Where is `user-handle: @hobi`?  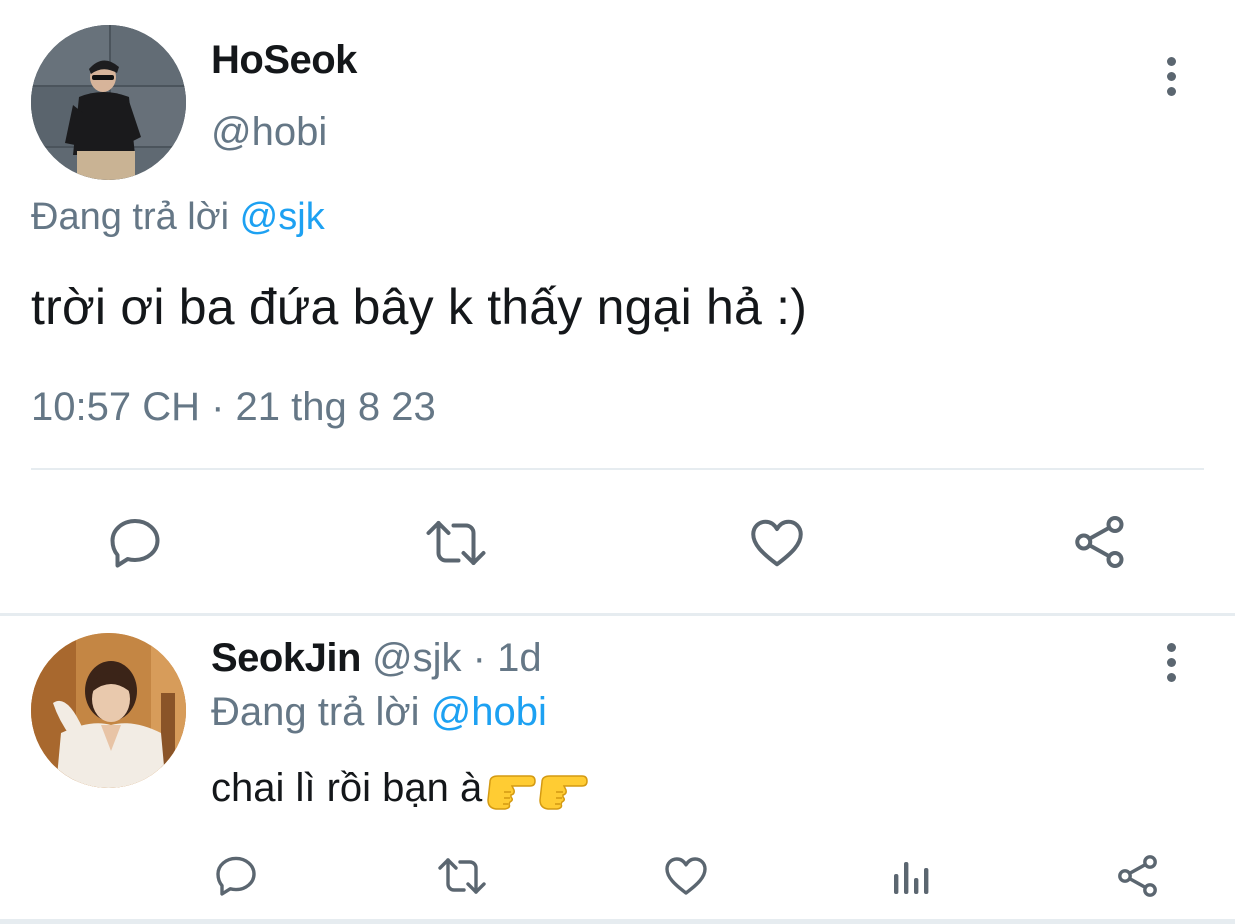
user-handle: @hobi is located at coordinates (269, 132).